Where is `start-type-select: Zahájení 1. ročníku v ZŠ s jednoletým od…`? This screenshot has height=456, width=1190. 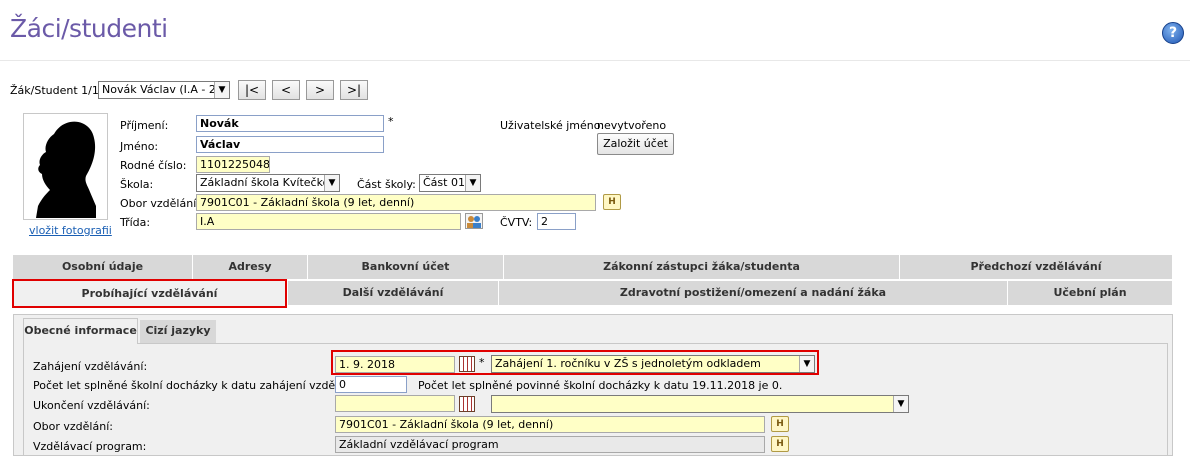 start-type-select: Zahájení 1. ročníku v ZŠ s jednoletým od… is located at coordinates (653, 364).